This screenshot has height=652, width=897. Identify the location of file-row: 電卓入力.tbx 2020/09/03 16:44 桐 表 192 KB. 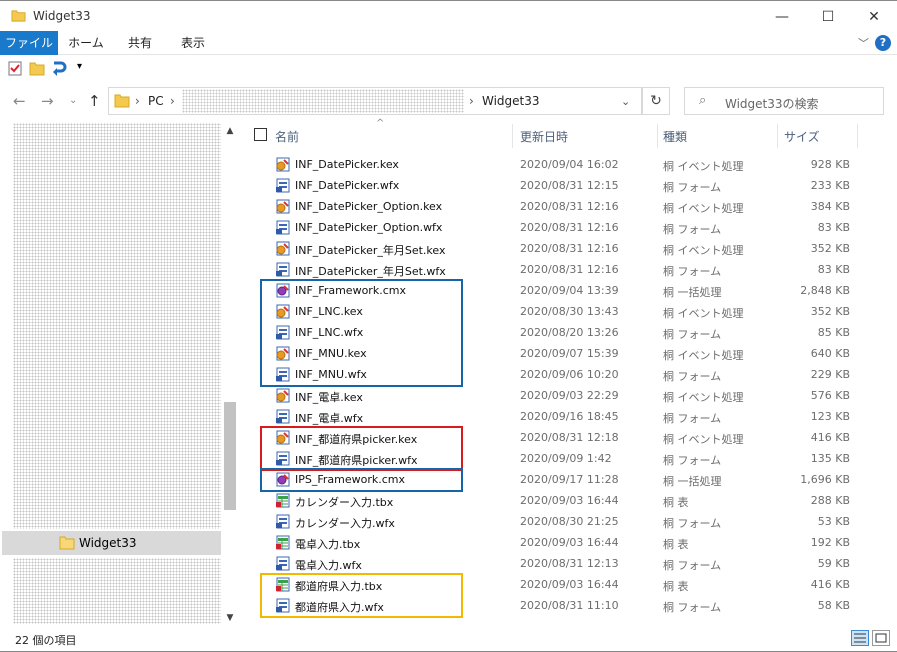
(551, 542).